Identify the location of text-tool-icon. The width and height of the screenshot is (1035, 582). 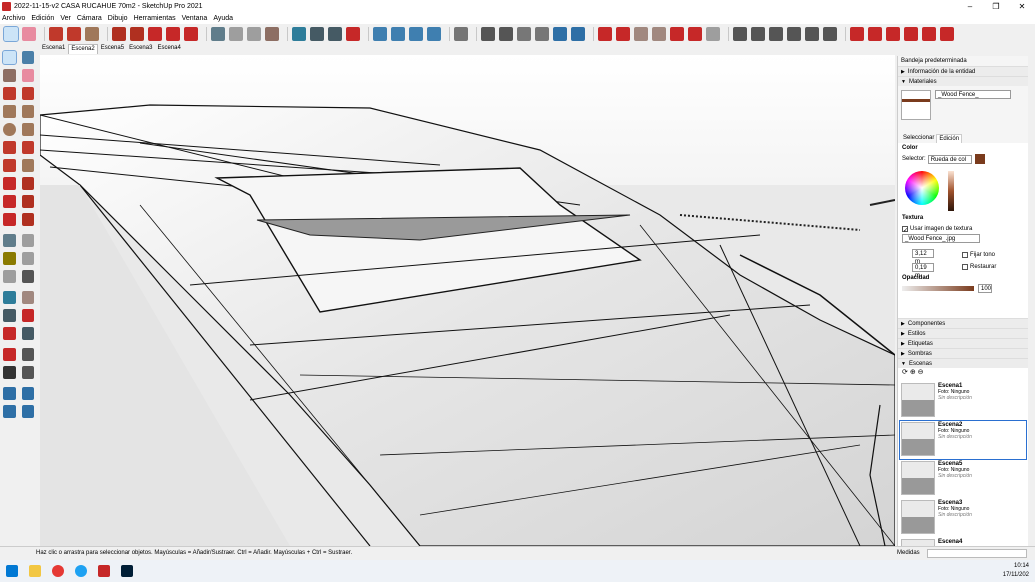
(236, 34).